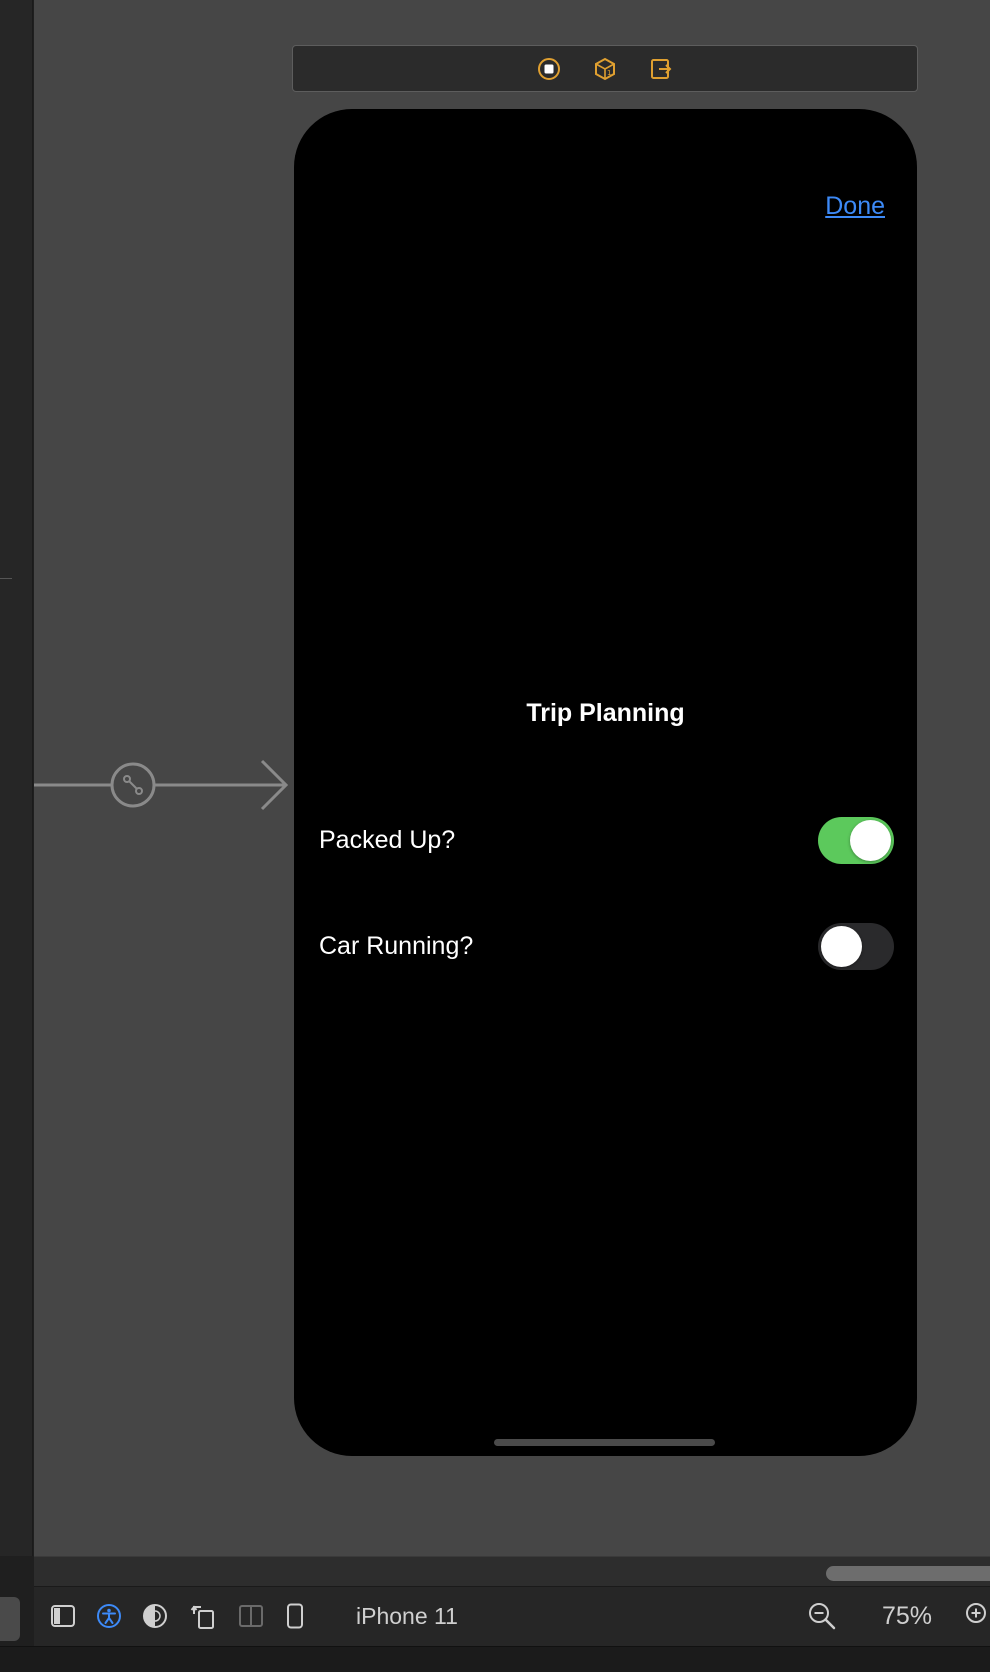 The image size is (990, 1672). I want to click on car-running-label: Car Running?, so click(396, 945).